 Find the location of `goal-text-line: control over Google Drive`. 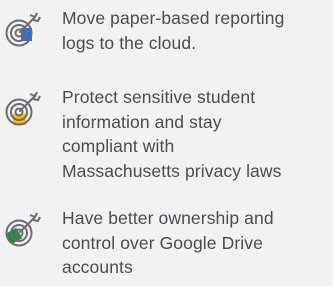

goal-text-line: control over Google Drive is located at coordinates (162, 242).